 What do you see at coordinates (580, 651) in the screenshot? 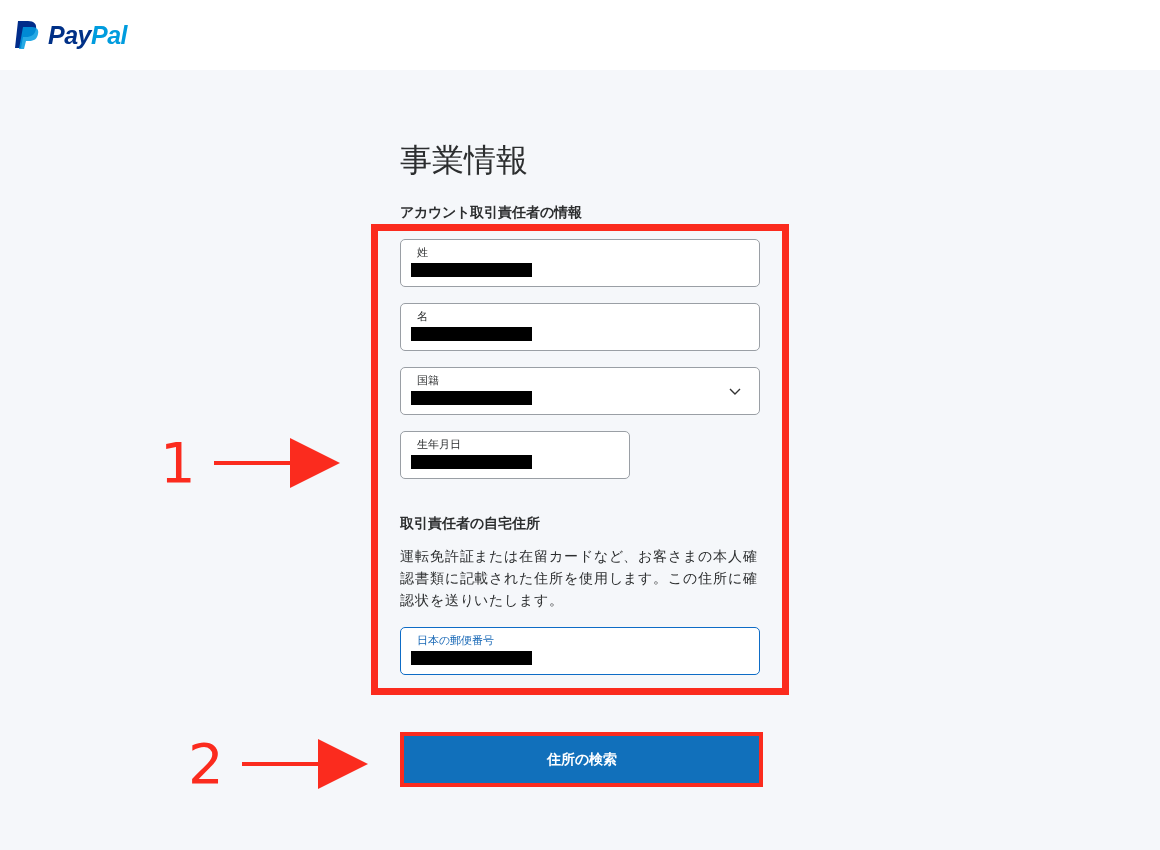
I see `input-field: 日本の郵便番号` at bounding box center [580, 651].